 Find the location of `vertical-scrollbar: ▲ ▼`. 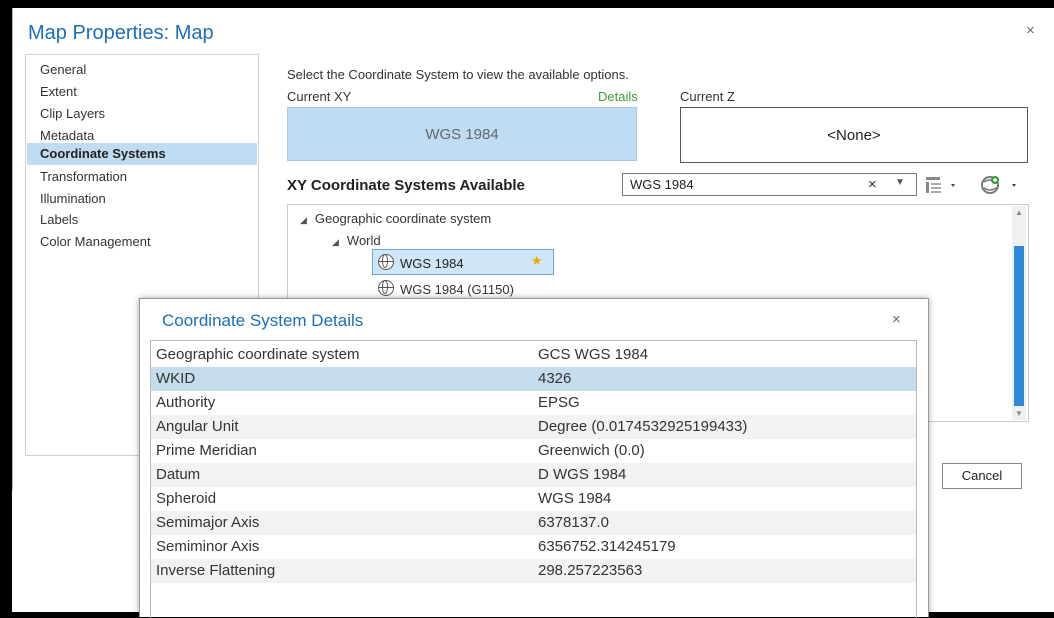

vertical-scrollbar: ▲ ▼ is located at coordinates (1019, 313).